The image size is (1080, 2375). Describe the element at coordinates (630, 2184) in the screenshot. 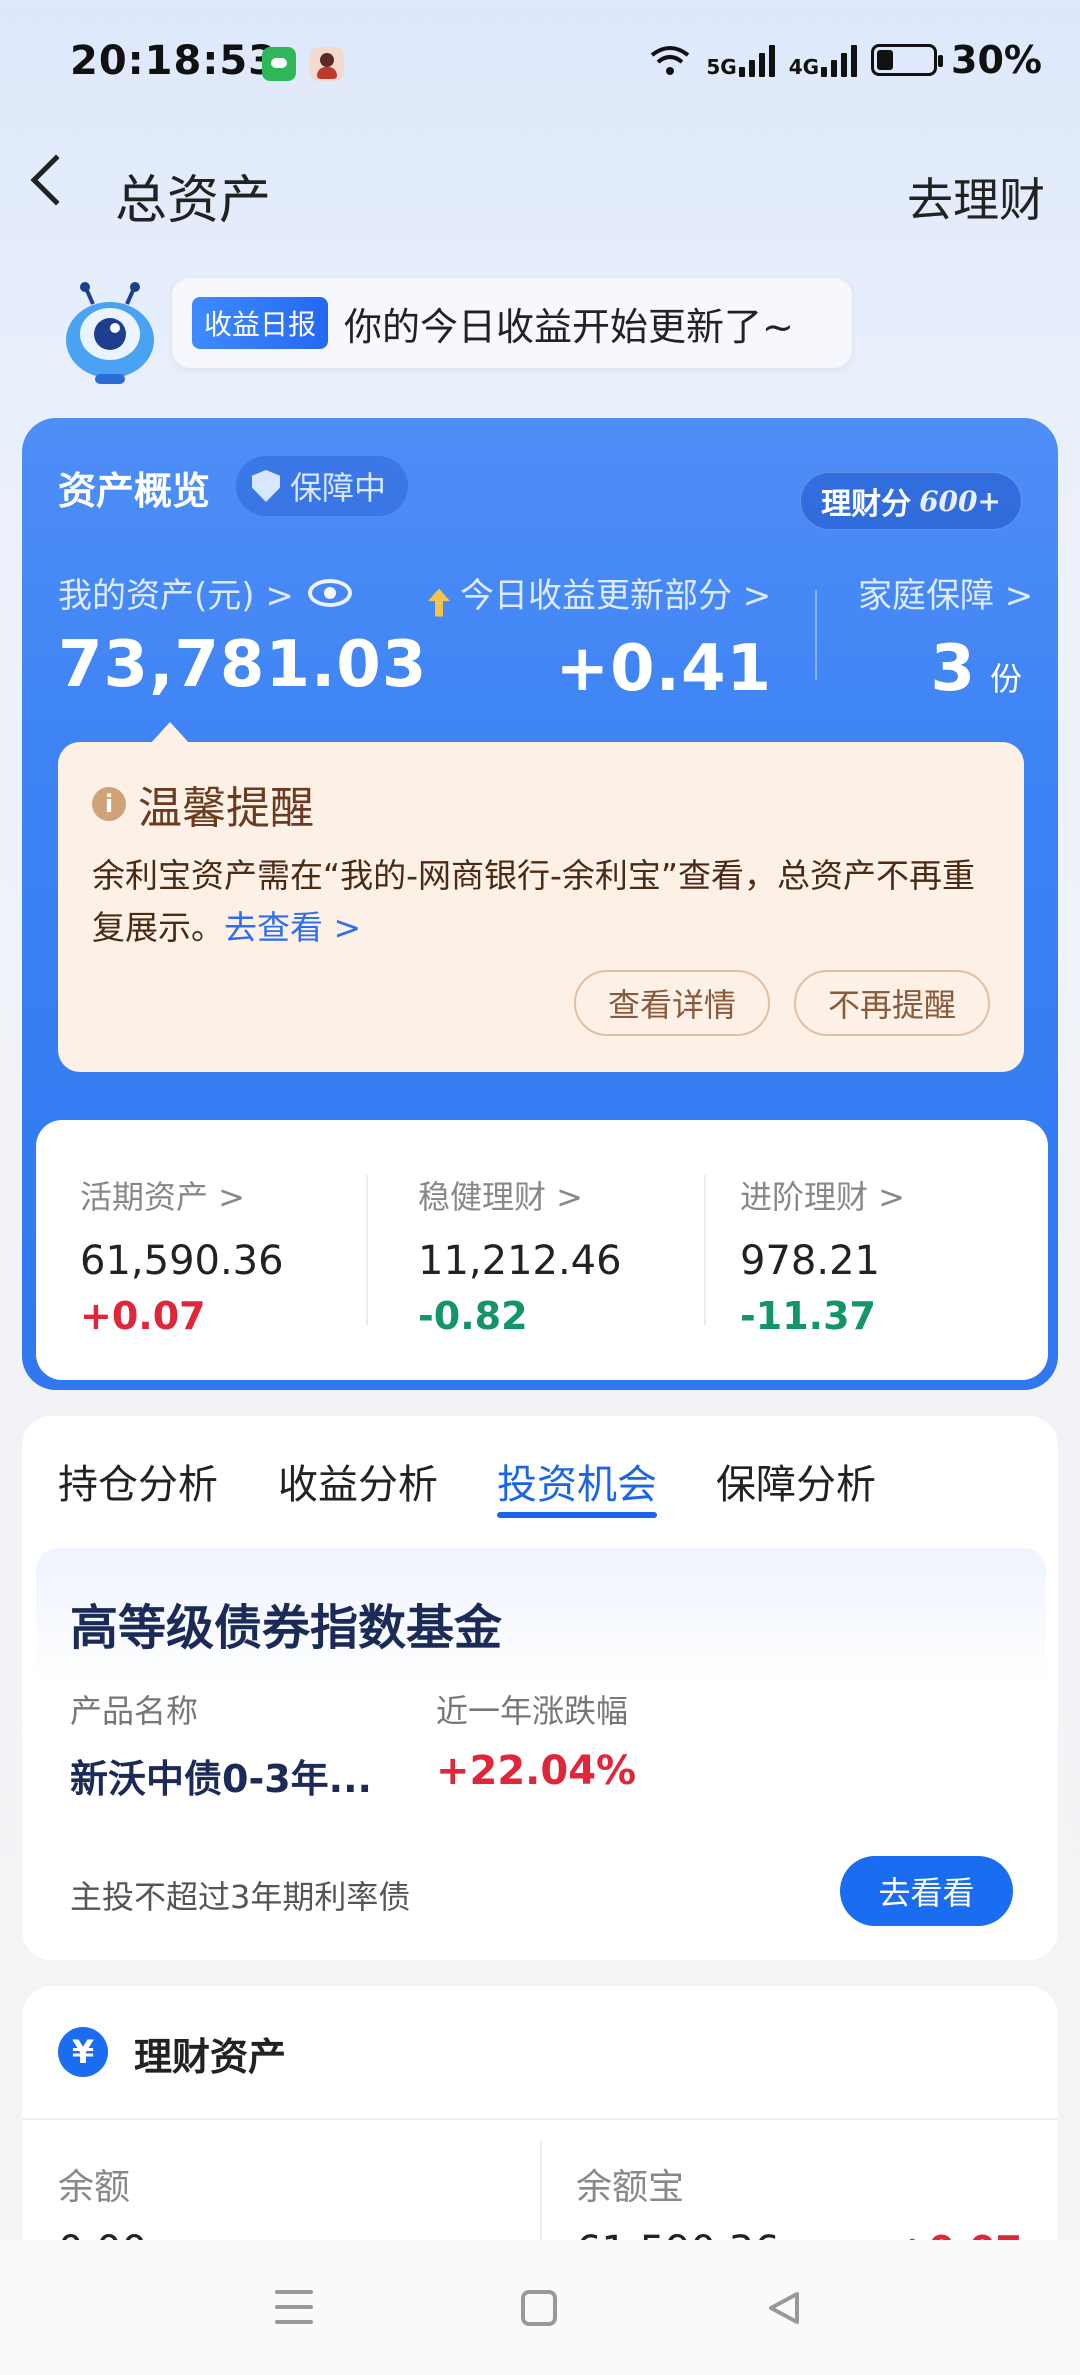

I see `yuebao-label: 余额宝` at that location.